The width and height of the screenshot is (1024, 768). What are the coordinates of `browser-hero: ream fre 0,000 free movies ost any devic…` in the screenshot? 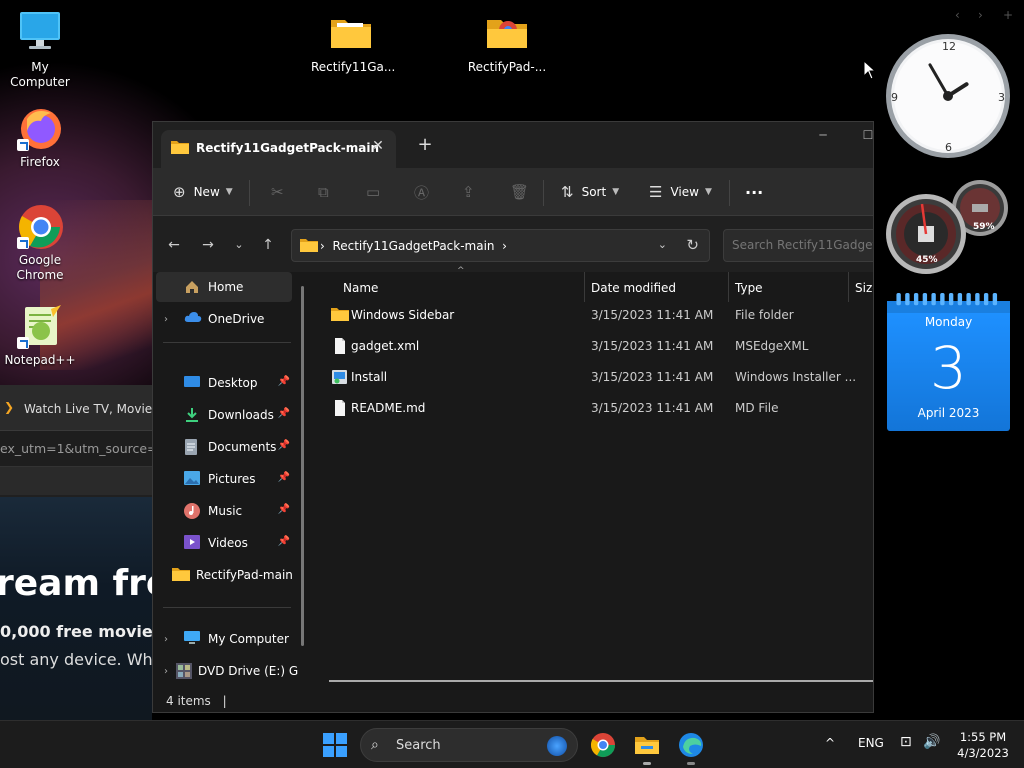 It's located at (76, 608).